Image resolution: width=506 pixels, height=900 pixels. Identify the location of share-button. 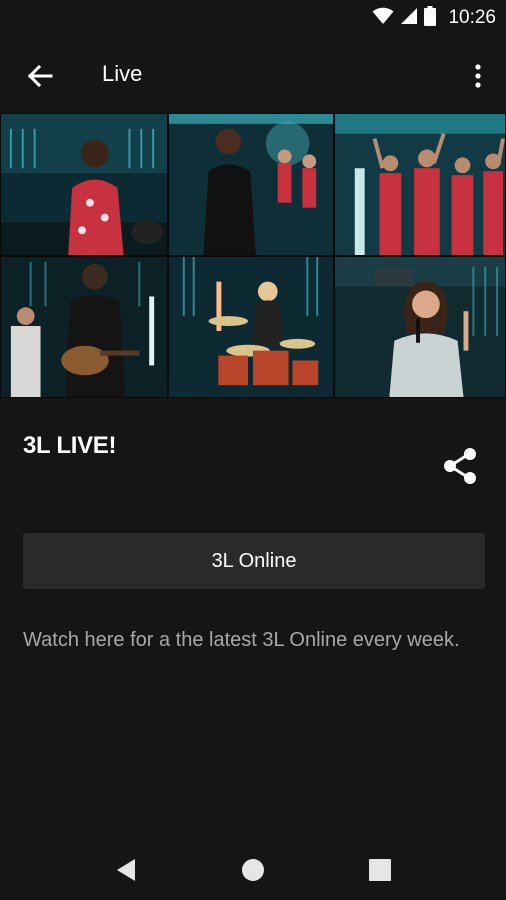
(460, 466).